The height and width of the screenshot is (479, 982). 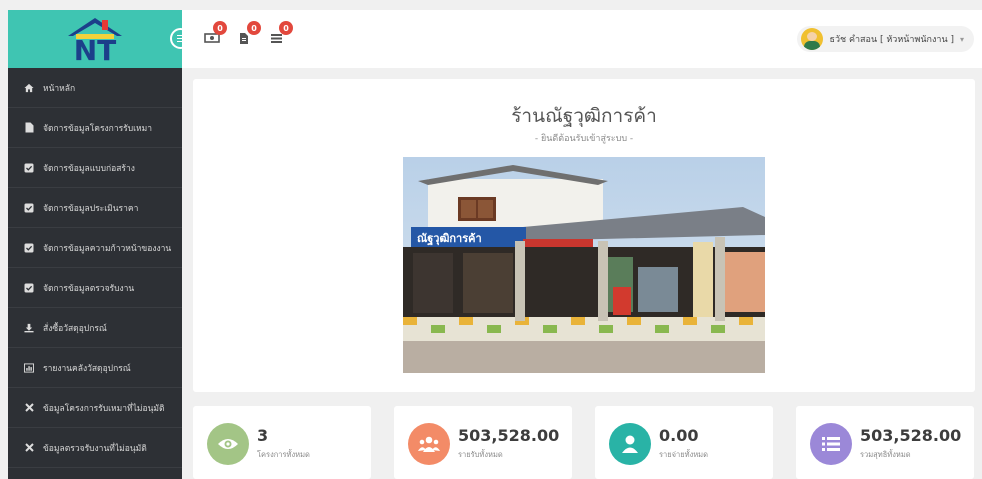 What do you see at coordinates (29, 328) in the screenshot?
I see `download-icon` at bounding box center [29, 328].